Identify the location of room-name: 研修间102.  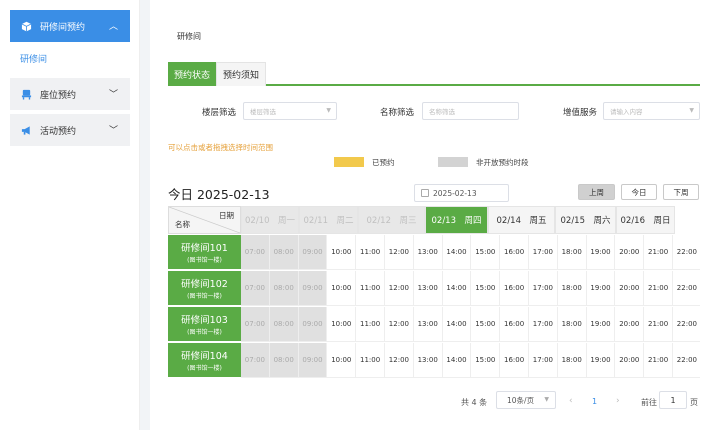
(204, 284).